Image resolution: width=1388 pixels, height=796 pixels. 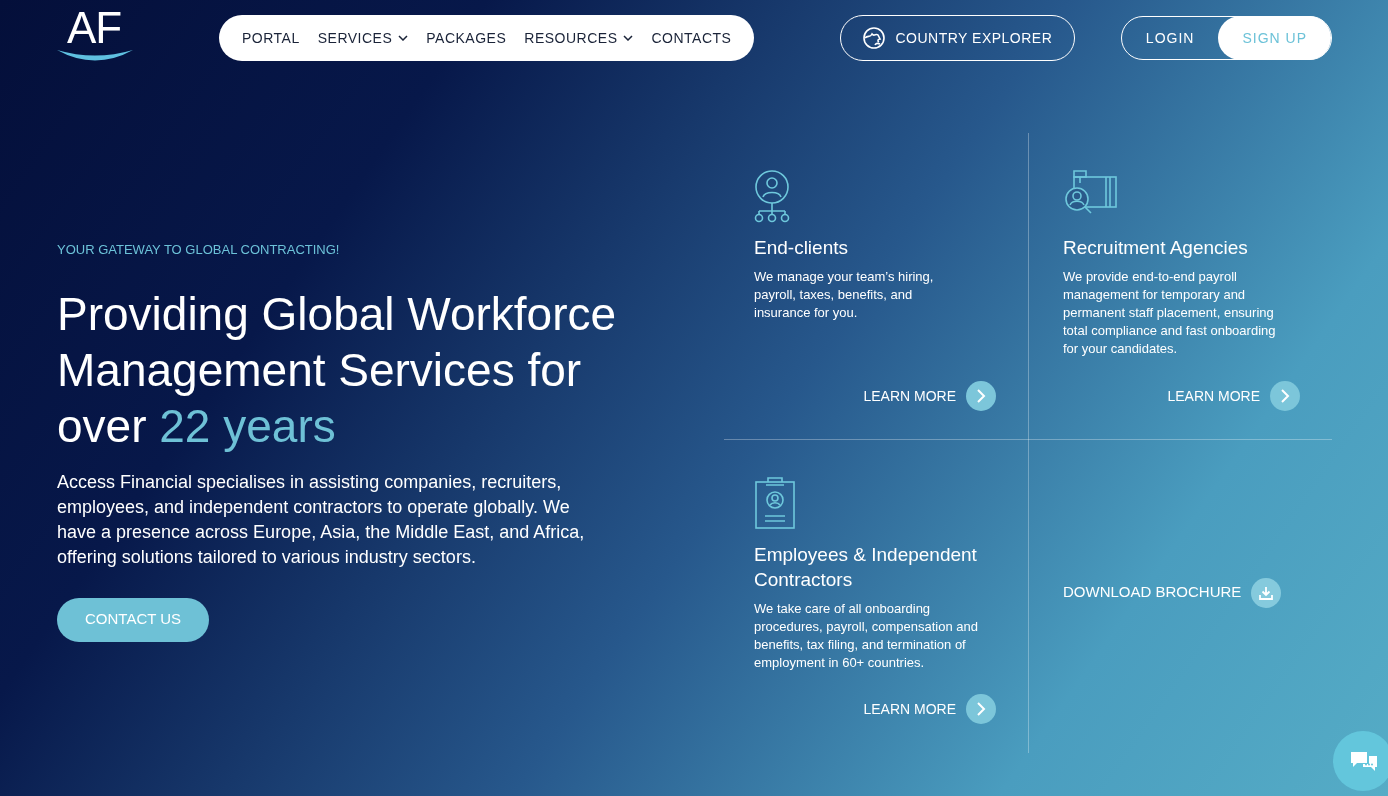 What do you see at coordinates (95, 36) in the screenshot?
I see `logo: AF` at bounding box center [95, 36].